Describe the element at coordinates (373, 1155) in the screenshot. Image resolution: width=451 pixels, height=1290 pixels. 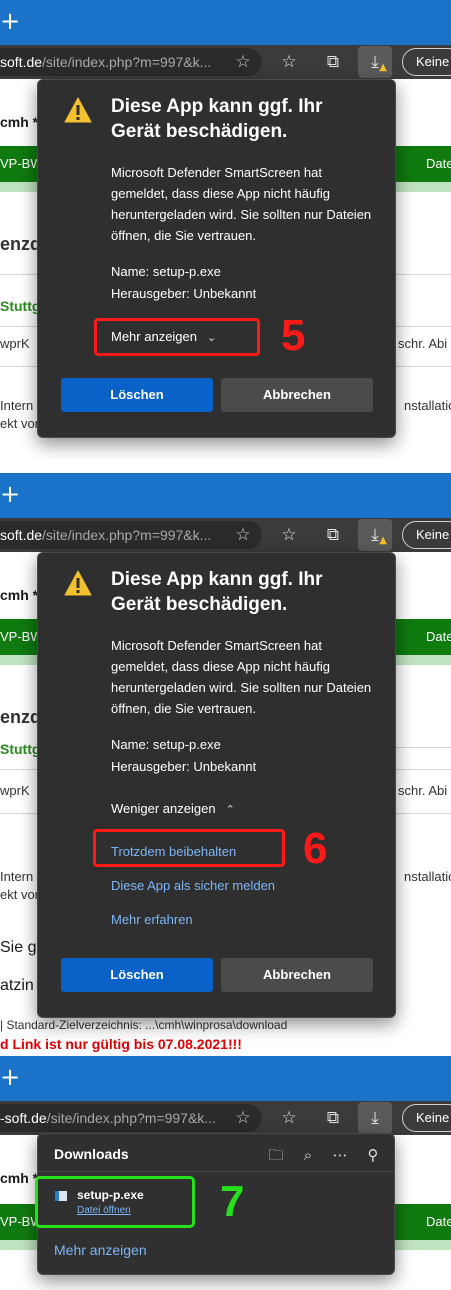
I see `pin-icon: ⚲` at that location.